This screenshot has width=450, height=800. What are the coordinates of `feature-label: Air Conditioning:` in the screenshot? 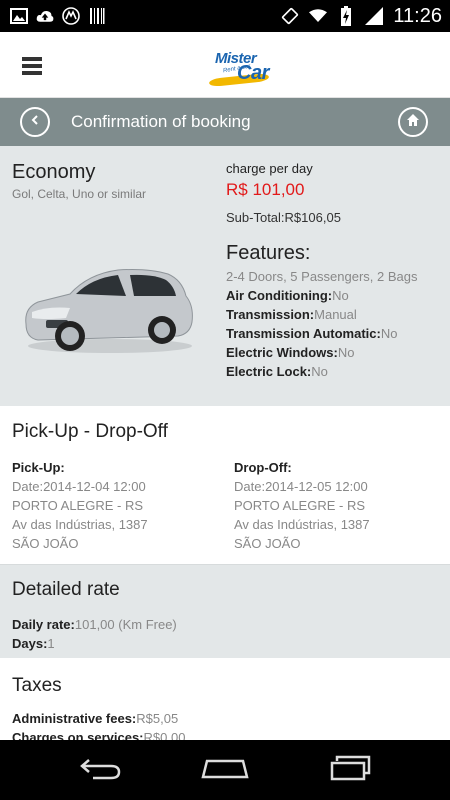 It's located at (279, 295).